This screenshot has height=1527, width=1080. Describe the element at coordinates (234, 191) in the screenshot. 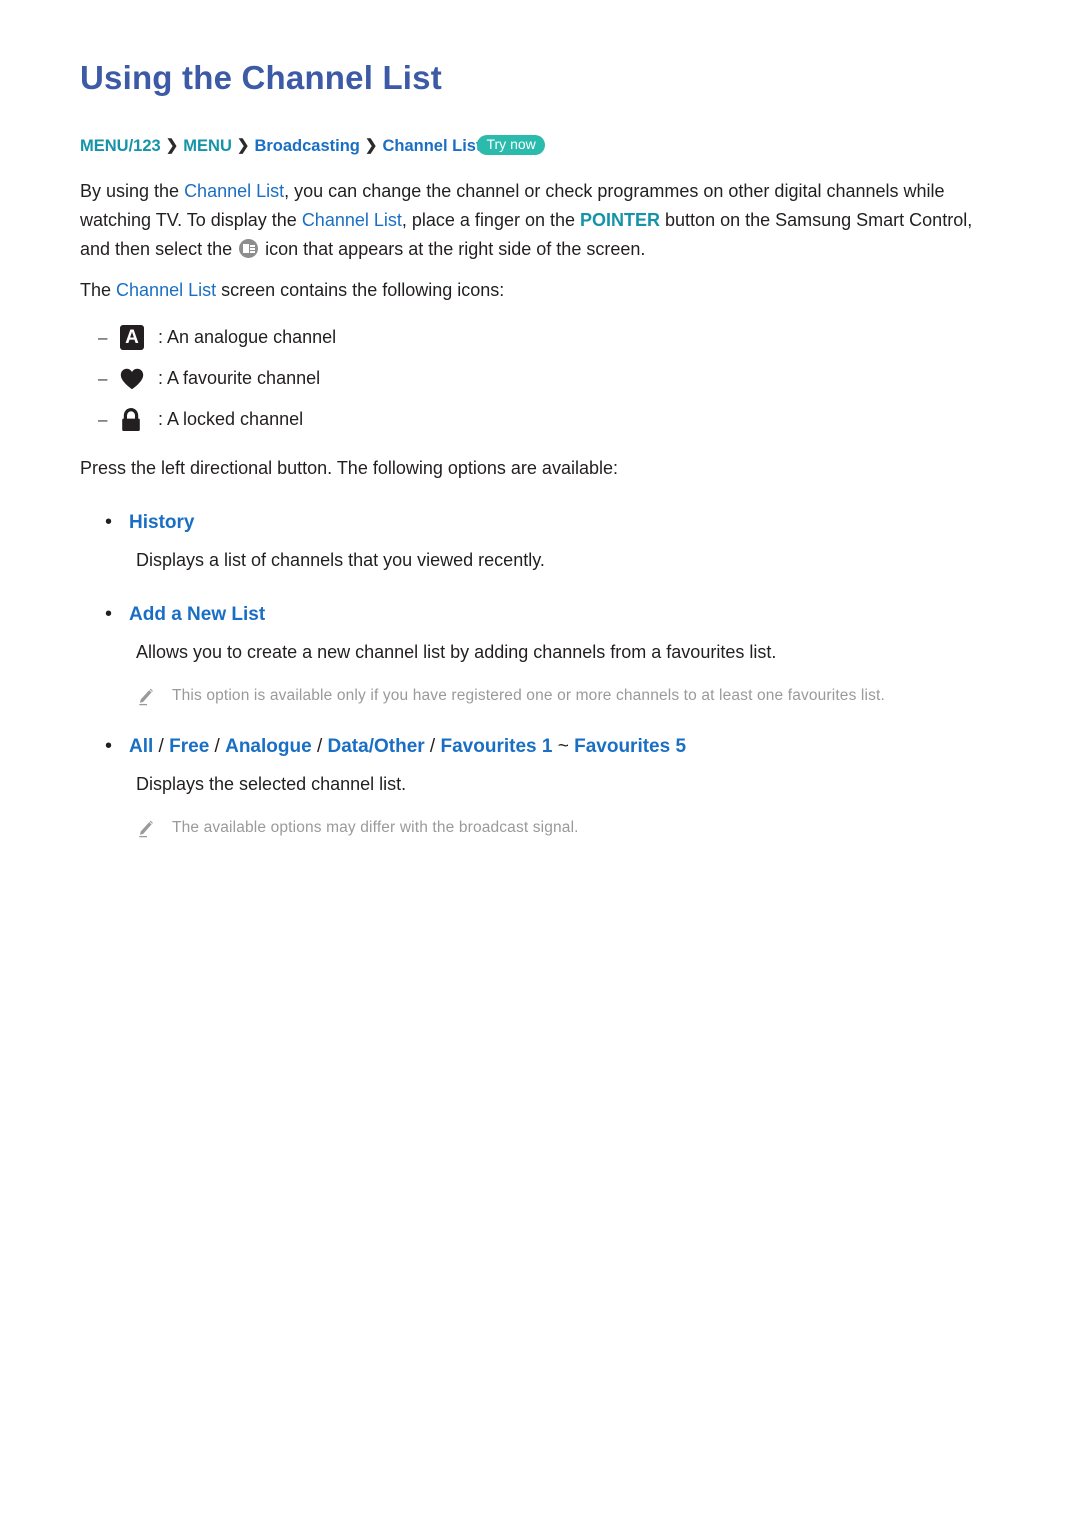

I see `intro-link-channel-list-1: Channel List` at that location.